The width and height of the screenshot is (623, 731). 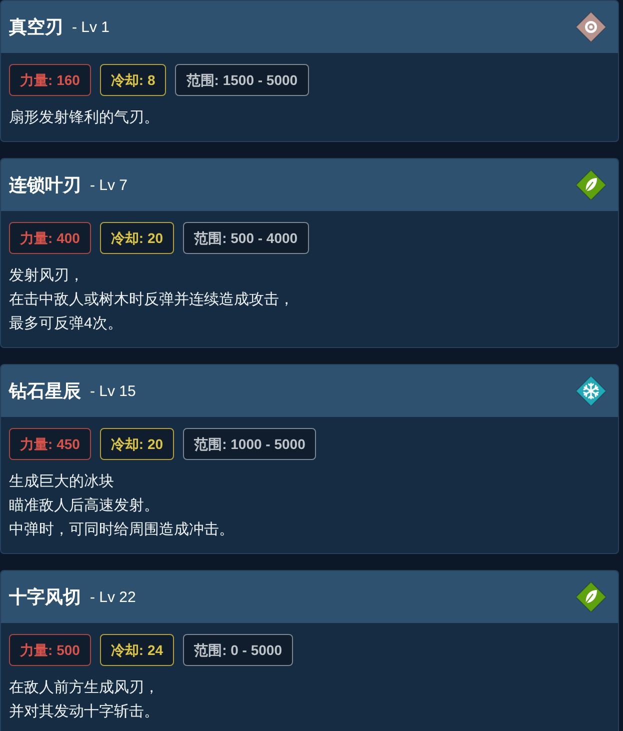 I want to click on skill-description-line: 扇形发射锋利的气刃。, so click(x=84, y=118).